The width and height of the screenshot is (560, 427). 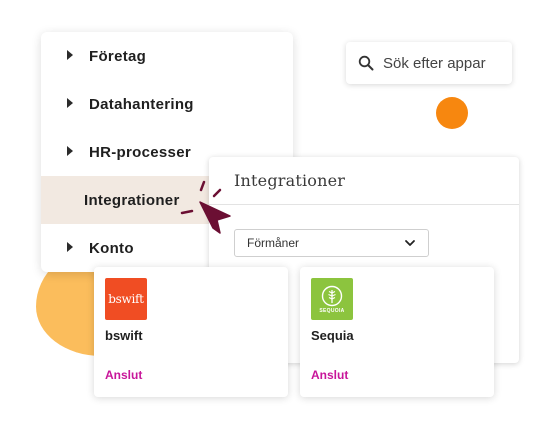 I want to click on tree-icon, so click(x=332, y=295).